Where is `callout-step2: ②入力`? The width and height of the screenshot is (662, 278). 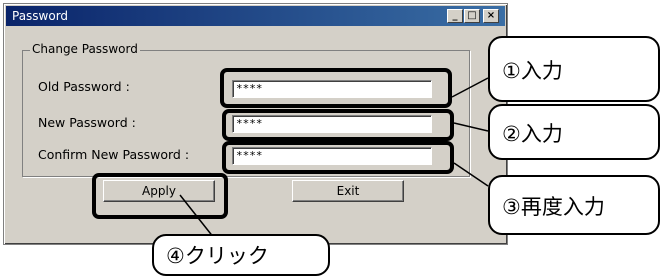
callout-step2: ②入力 is located at coordinates (574, 132).